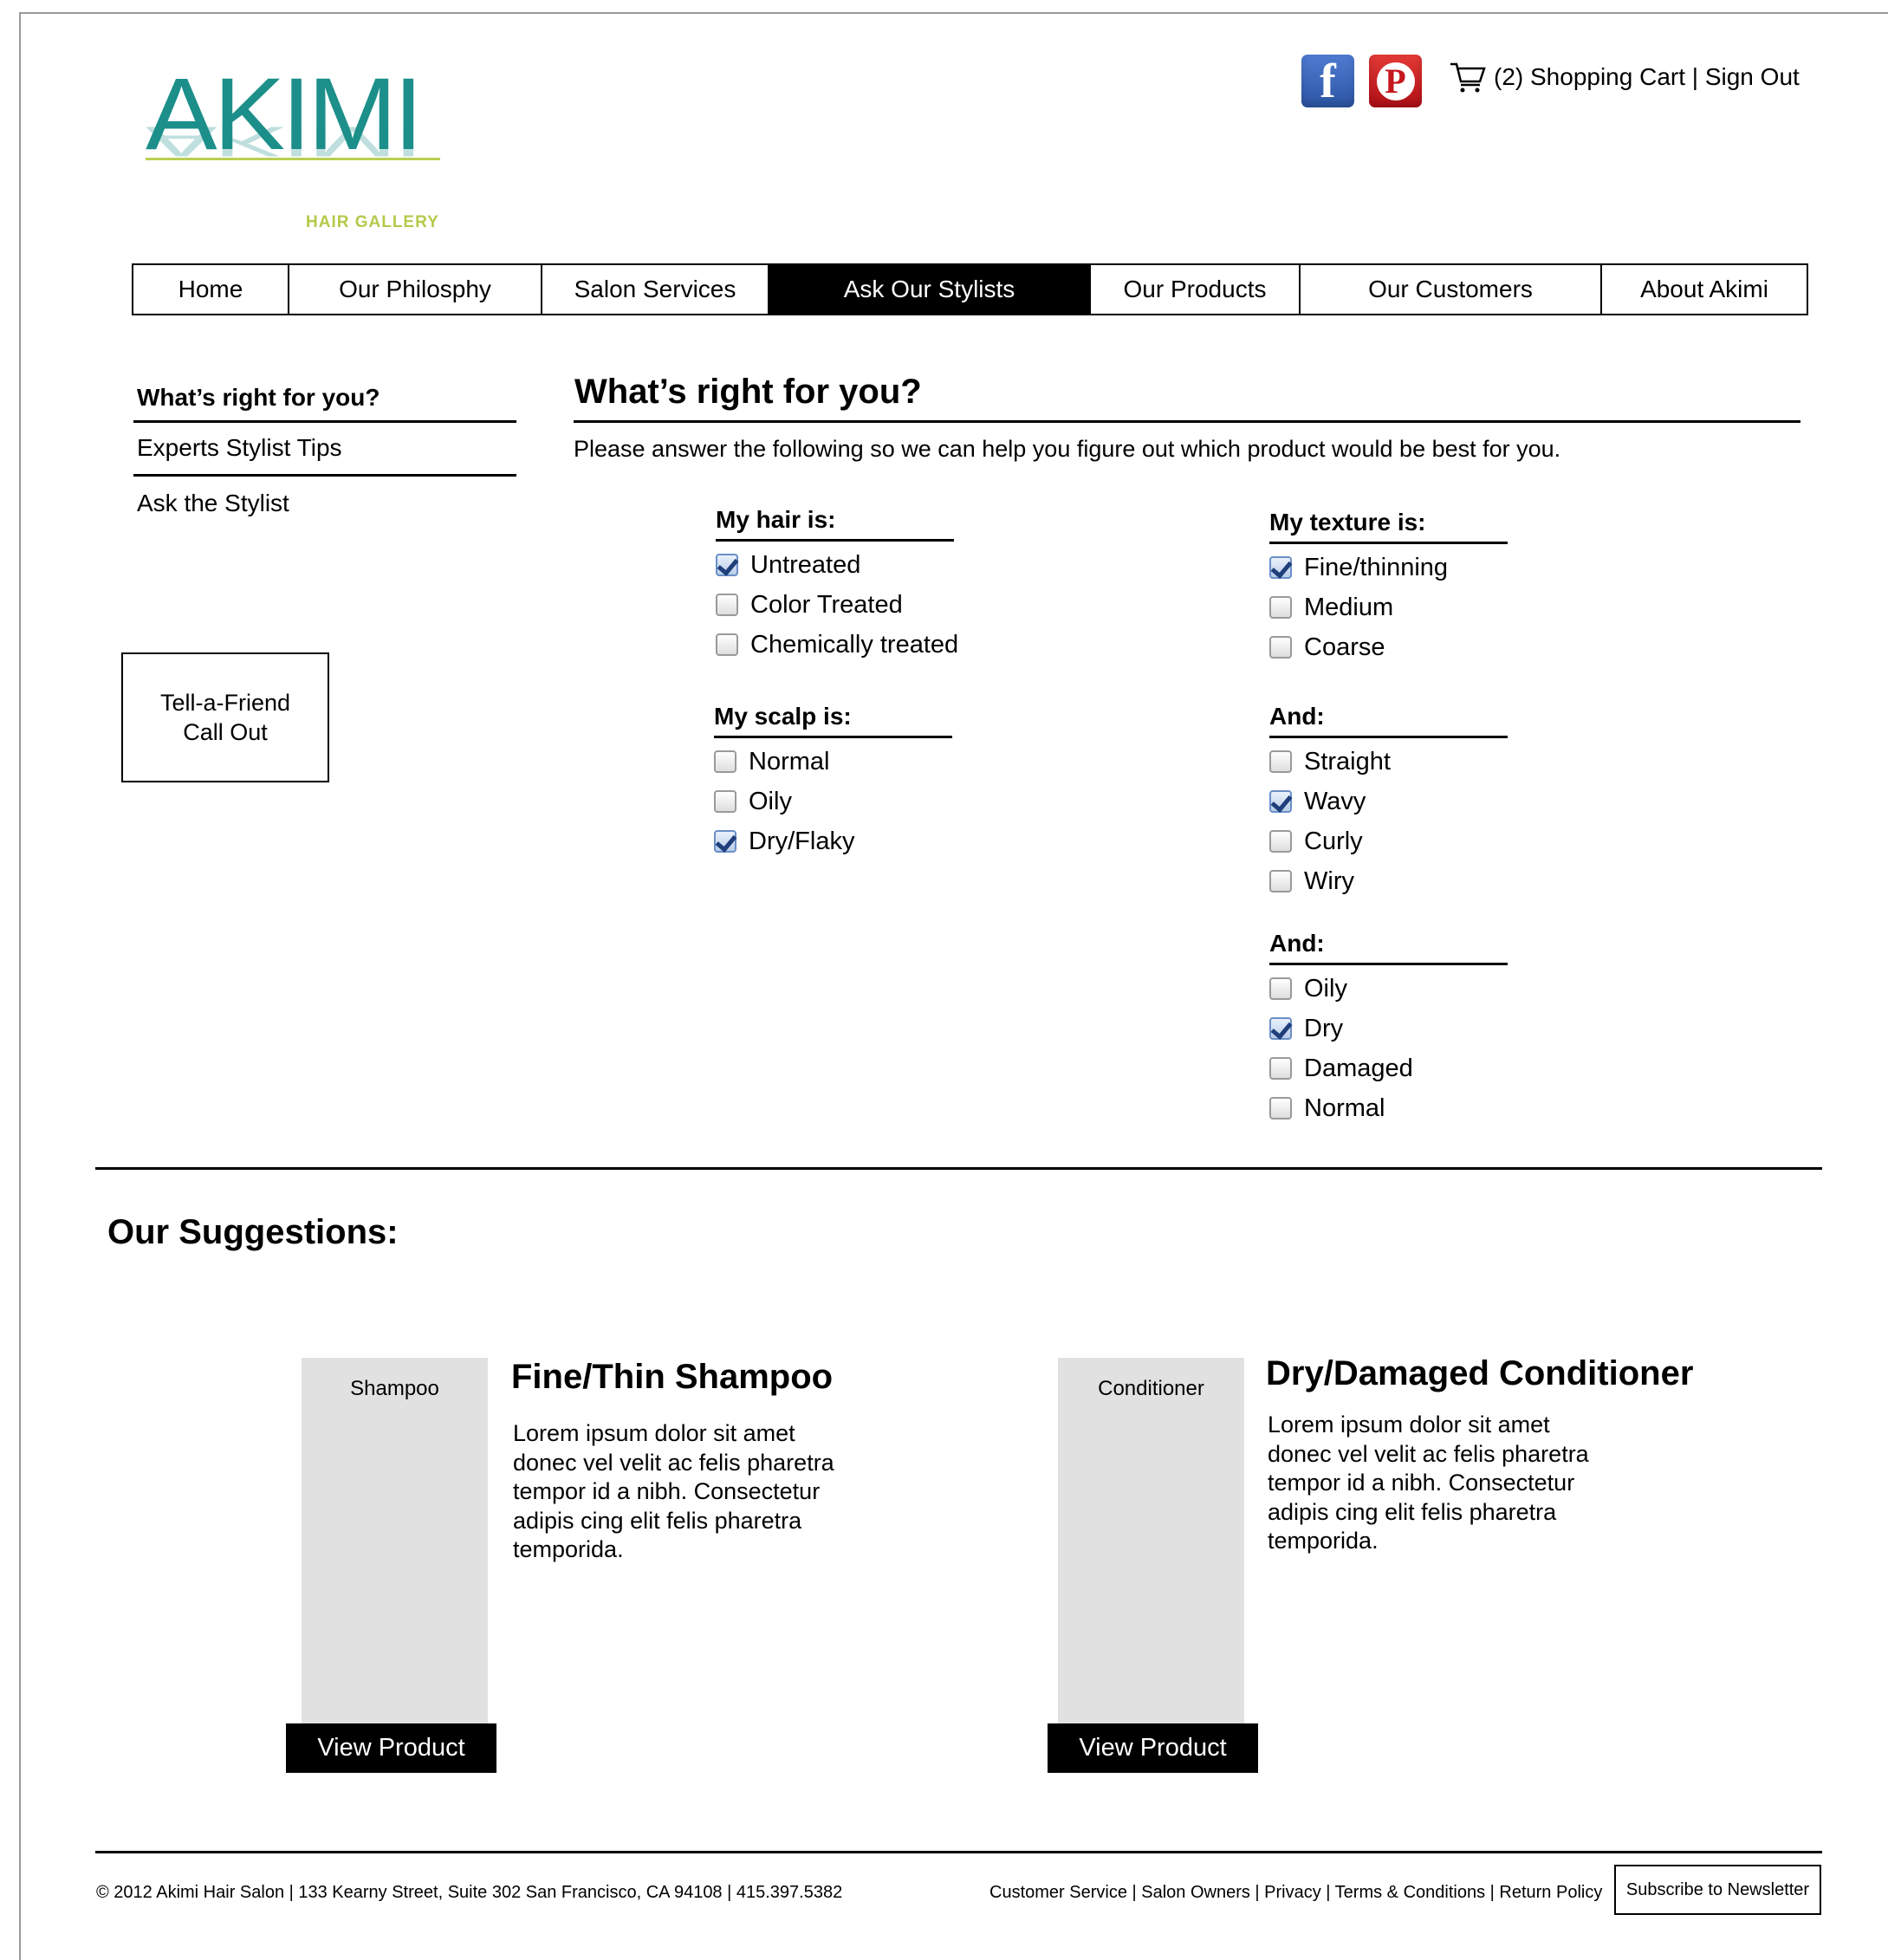 The image size is (1888, 1960). Describe the element at coordinates (1388, 881) in the screenshot. I see `option-wiry: Wiry` at that location.